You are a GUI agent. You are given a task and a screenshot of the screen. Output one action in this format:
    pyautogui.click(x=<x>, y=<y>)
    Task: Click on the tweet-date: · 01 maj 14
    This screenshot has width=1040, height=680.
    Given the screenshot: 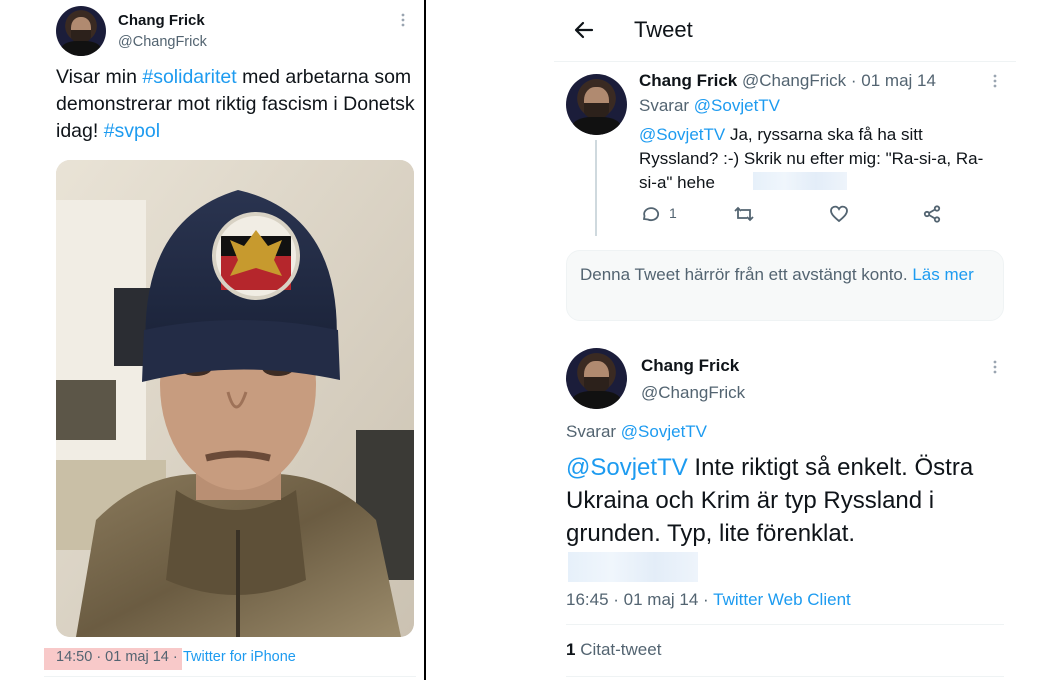 What is the action you would take?
    pyautogui.click(x=893, y=80)
    